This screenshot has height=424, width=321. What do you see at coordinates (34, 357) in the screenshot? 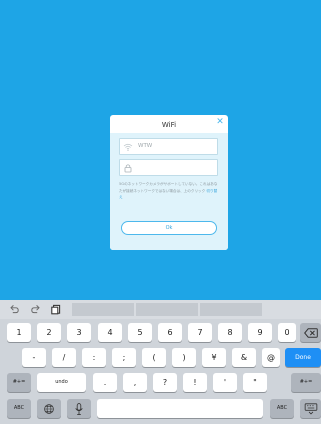
I see `key-hyphen: -` at bounding box center [34, 357].